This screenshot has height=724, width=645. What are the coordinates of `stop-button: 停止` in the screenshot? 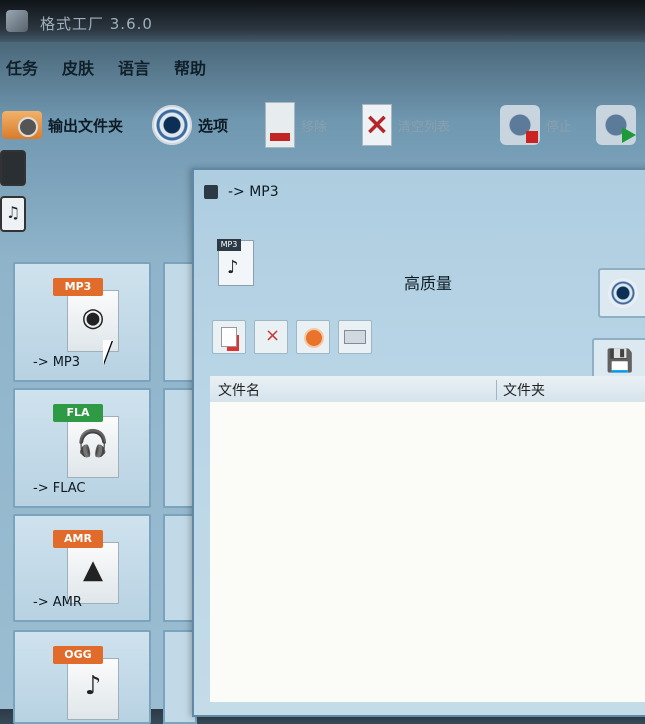 It's located at (536, 125).